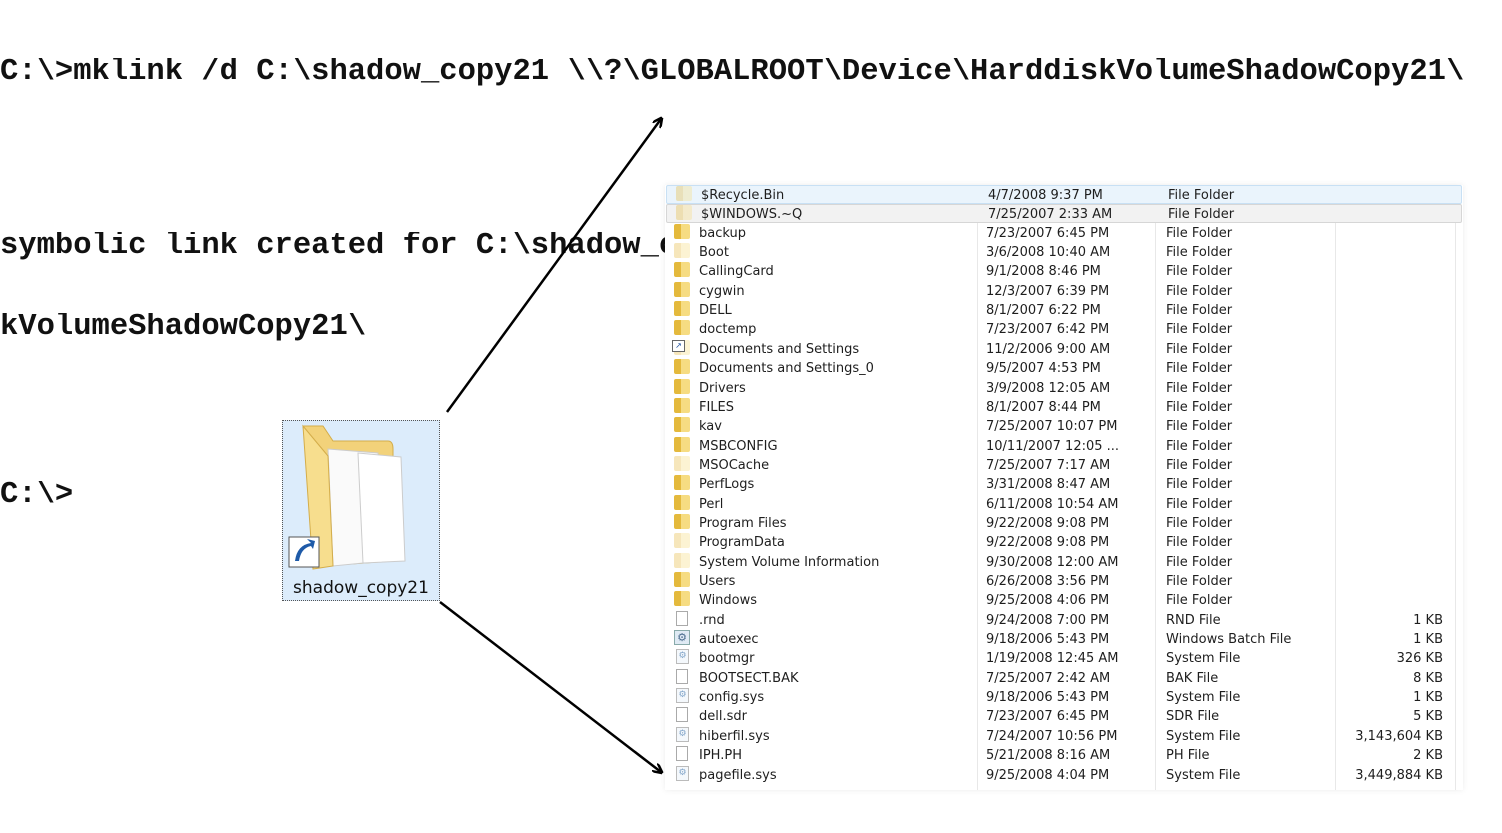 The image size is (1502, 833). Describe the element at coordinates (742, 543) in the screenshot. I see `file-name: ProgramData` at that location.